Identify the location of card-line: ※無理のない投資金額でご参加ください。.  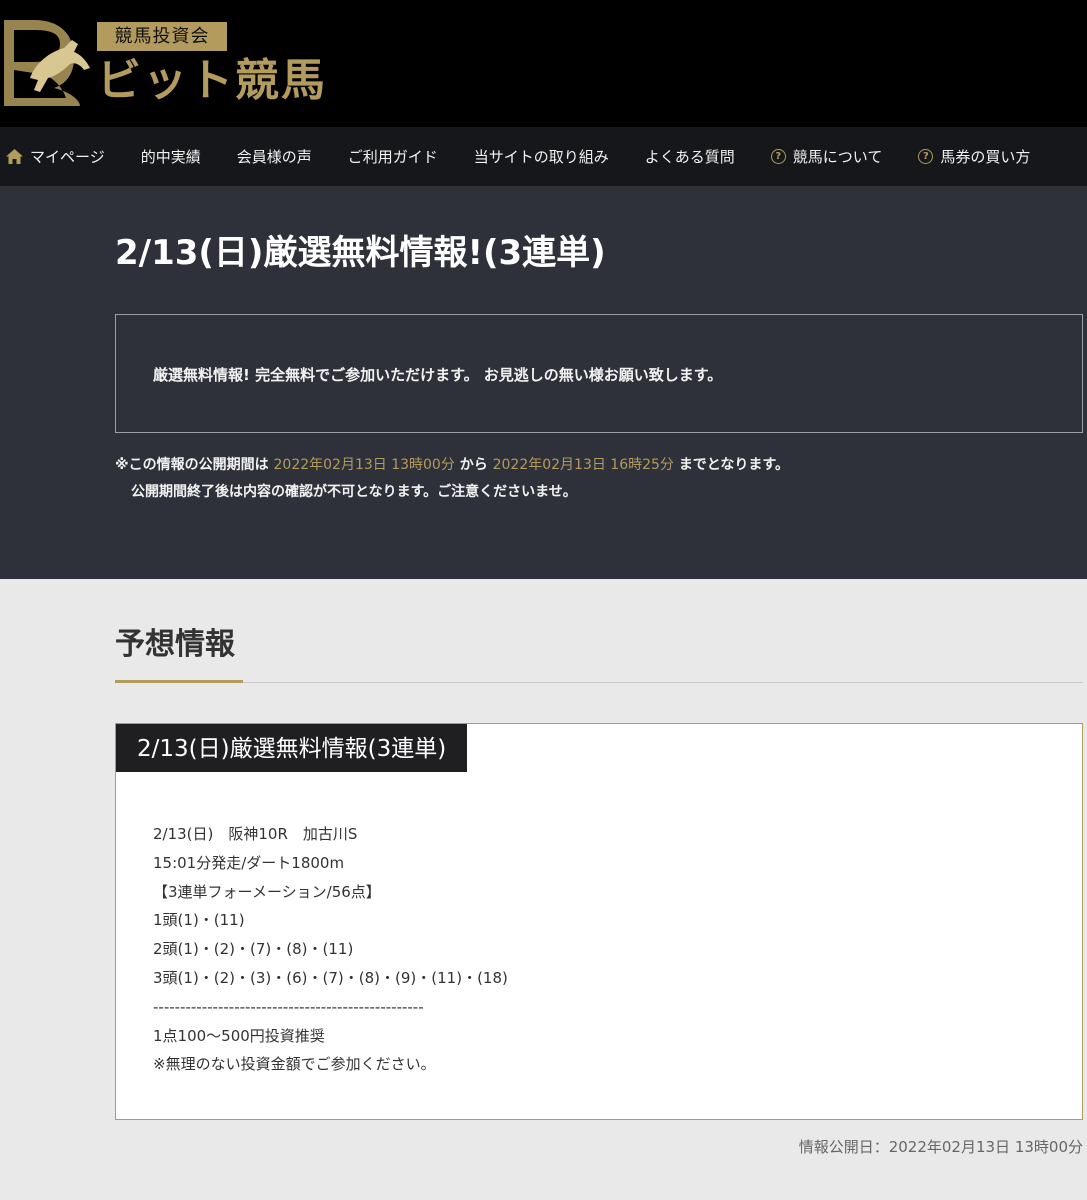
(294, 1064).